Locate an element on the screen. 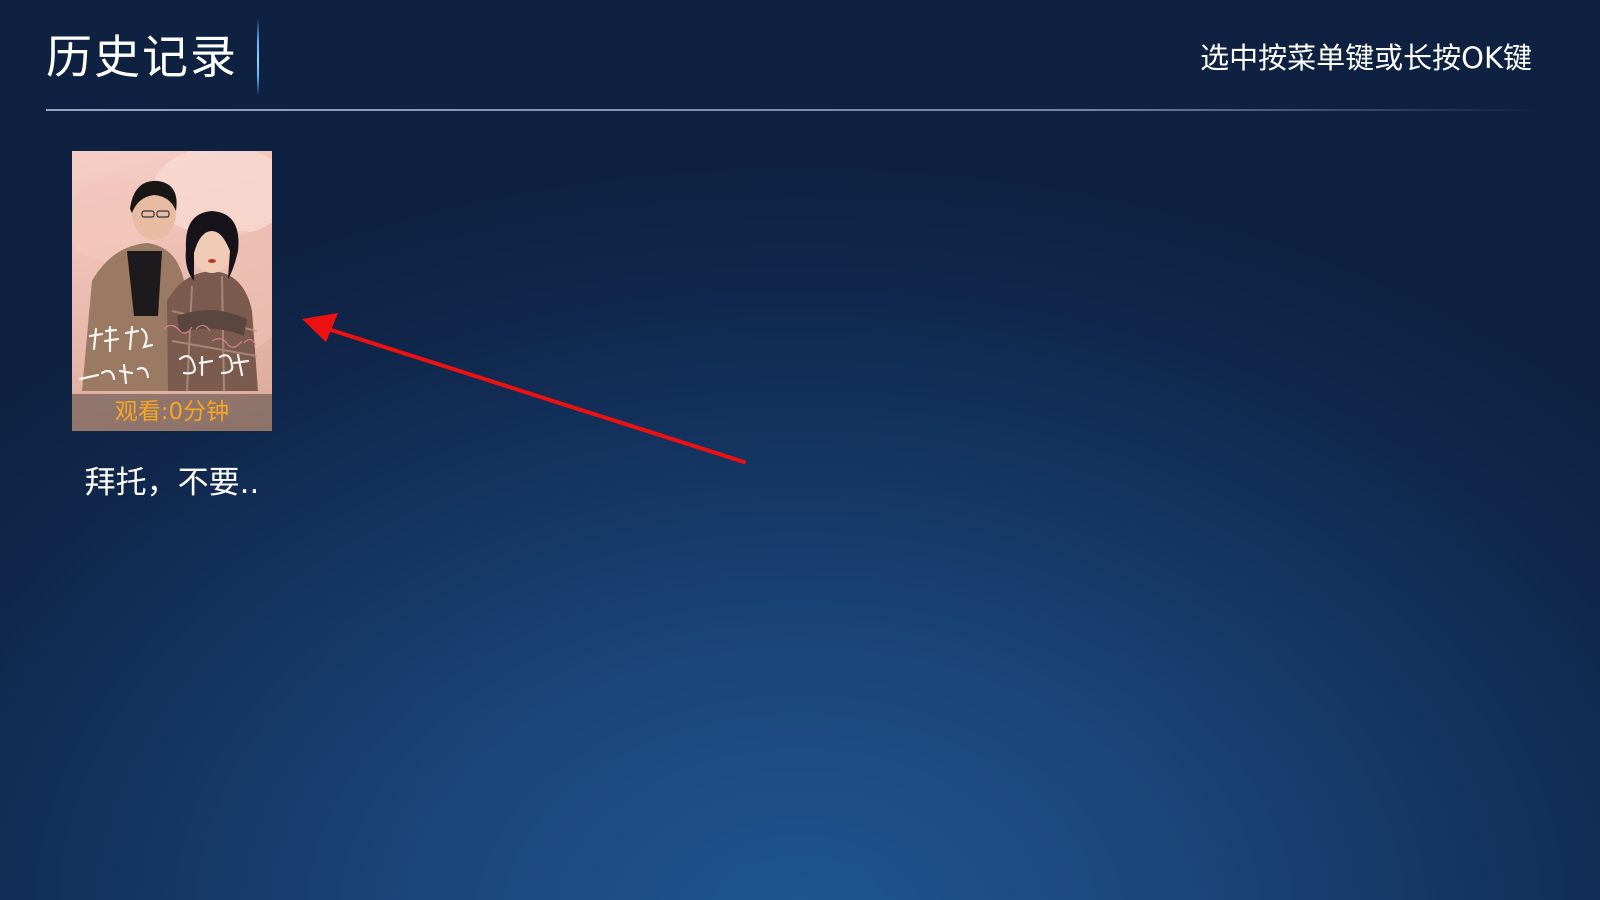  item-title: 拜托，不要.. is located at coordinates (172, 483).